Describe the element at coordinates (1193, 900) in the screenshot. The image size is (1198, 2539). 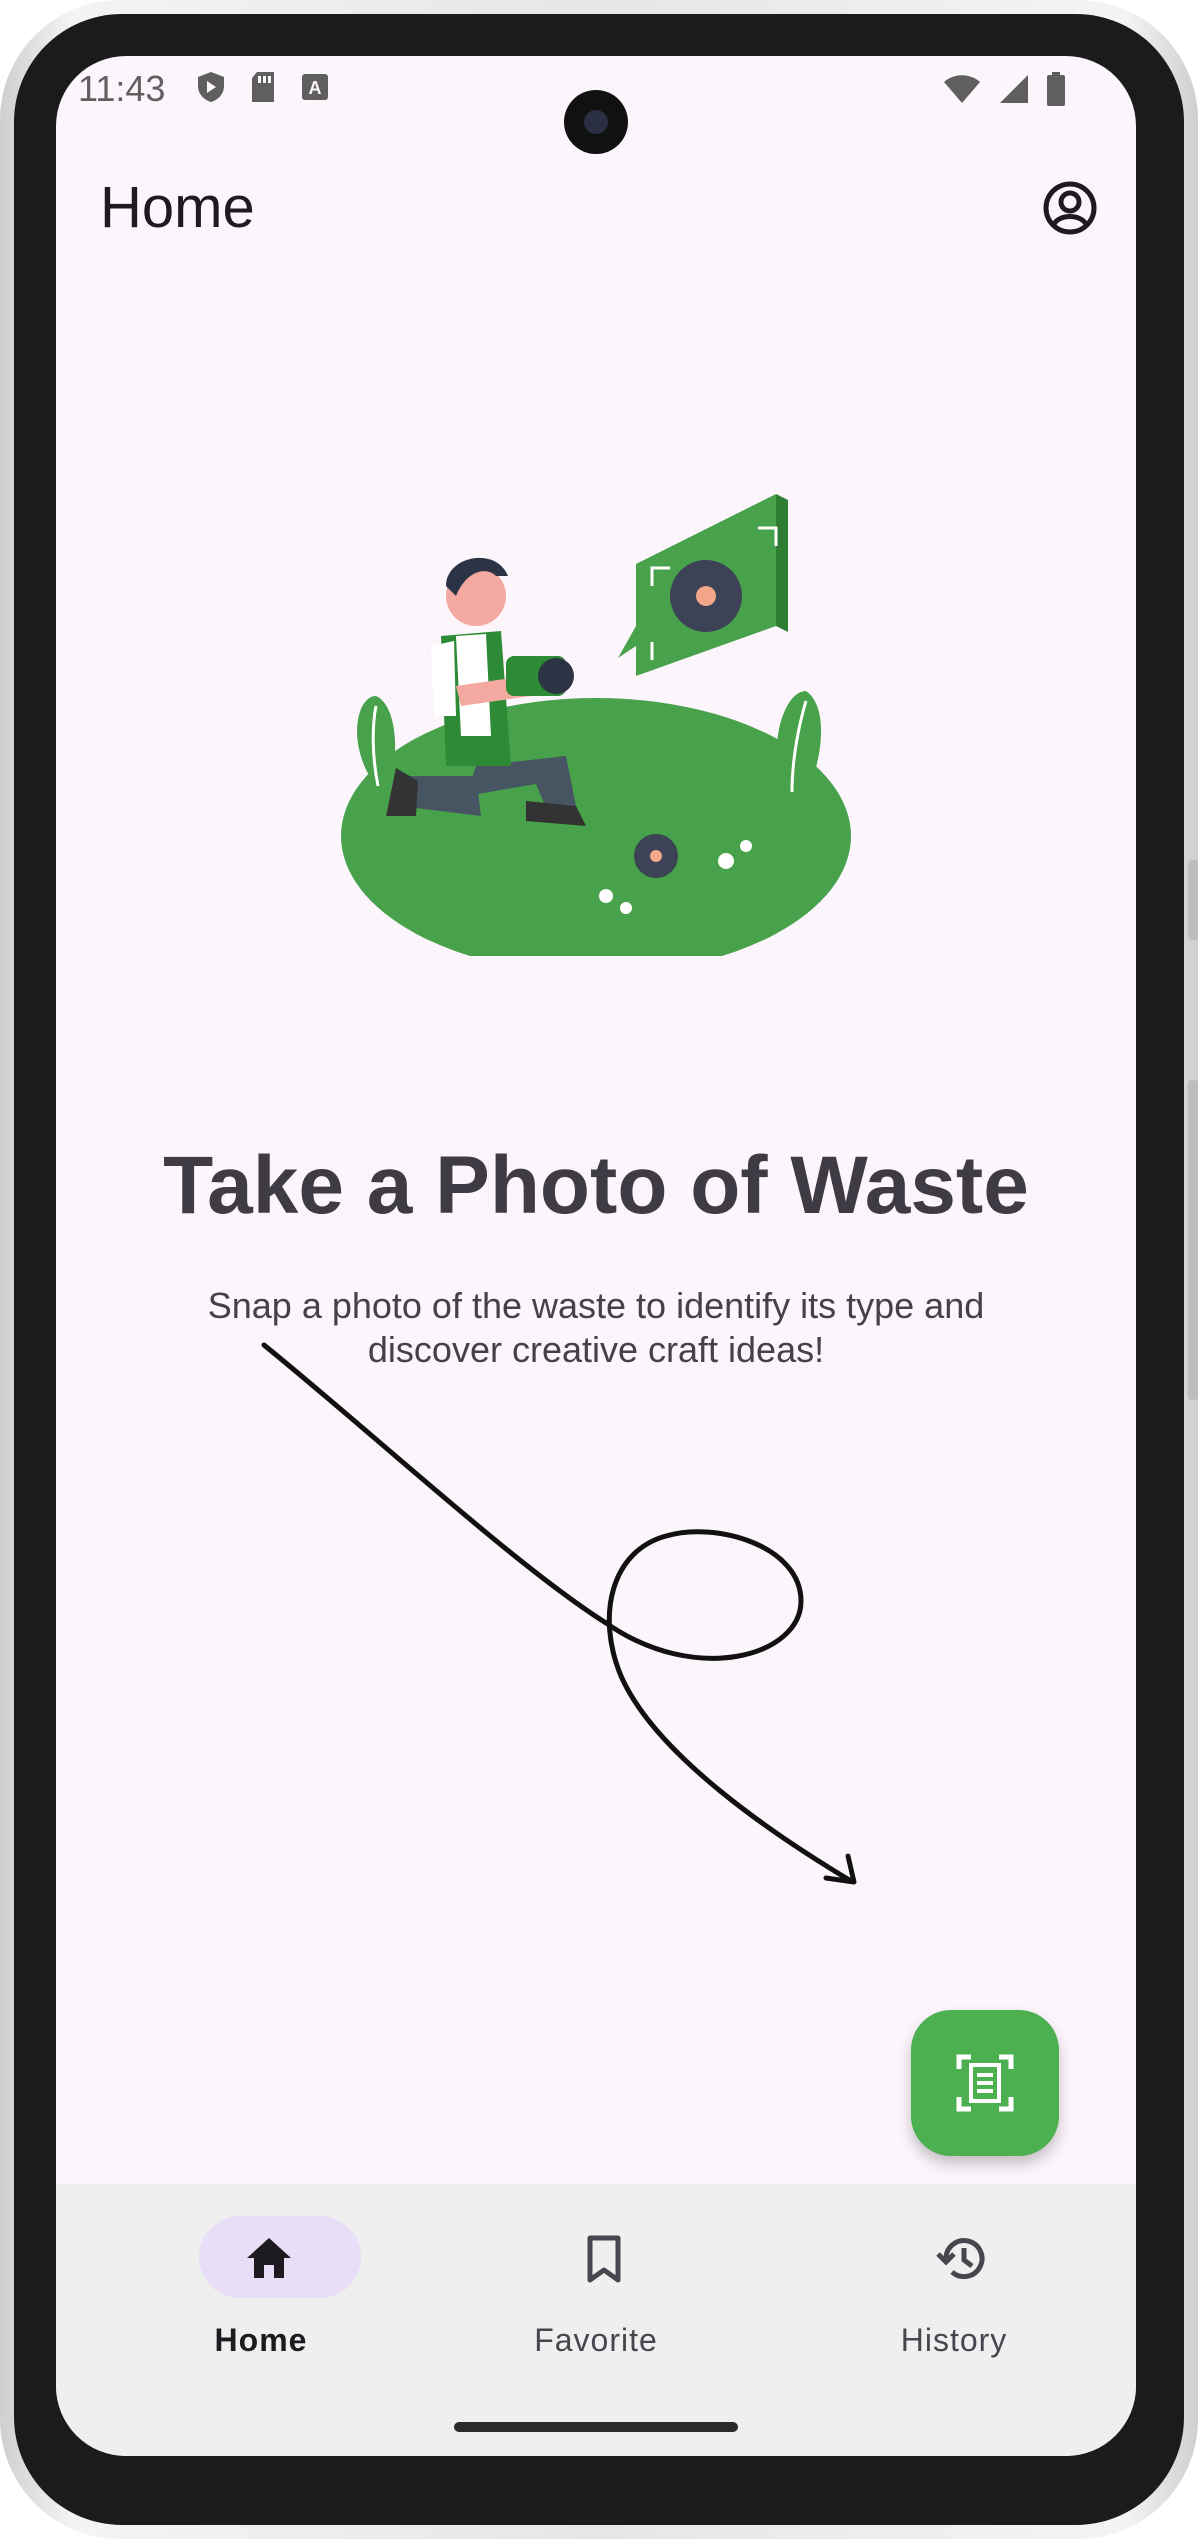
I see `side-button` at that location.